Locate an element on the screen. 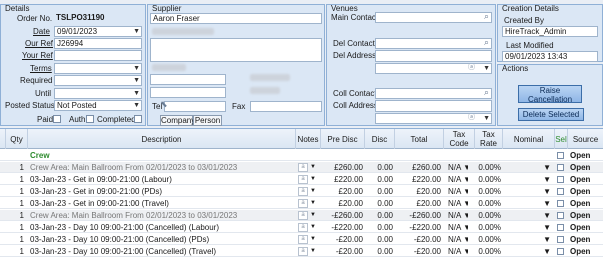  supplier-postcode-field is located at coordinates (188, 92).